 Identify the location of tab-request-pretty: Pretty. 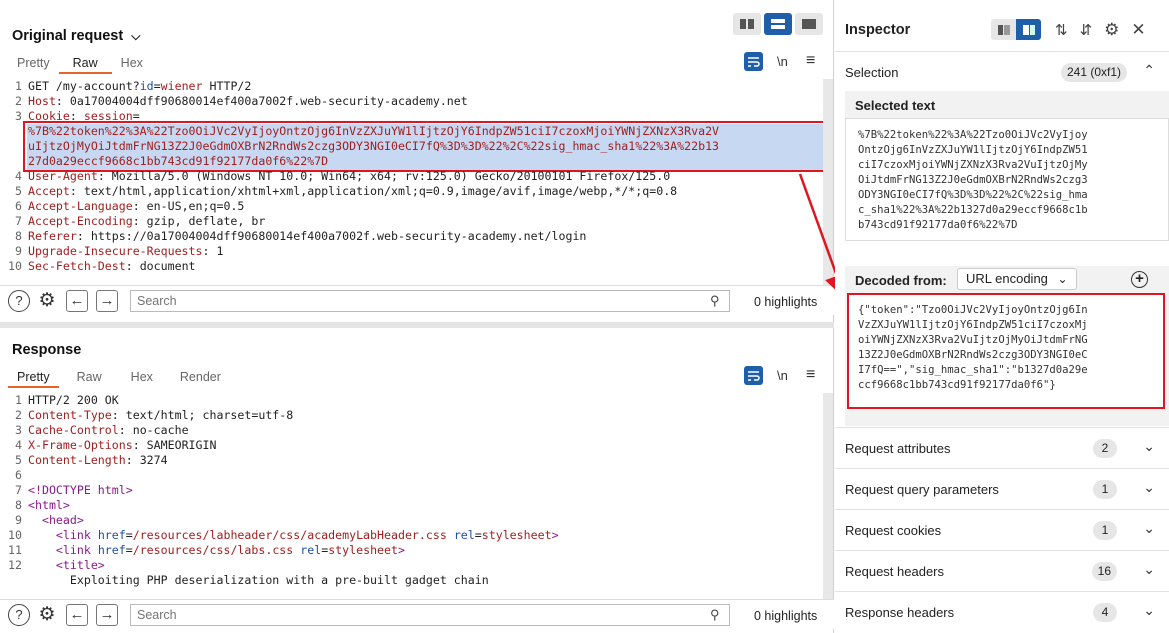
(33, 64).